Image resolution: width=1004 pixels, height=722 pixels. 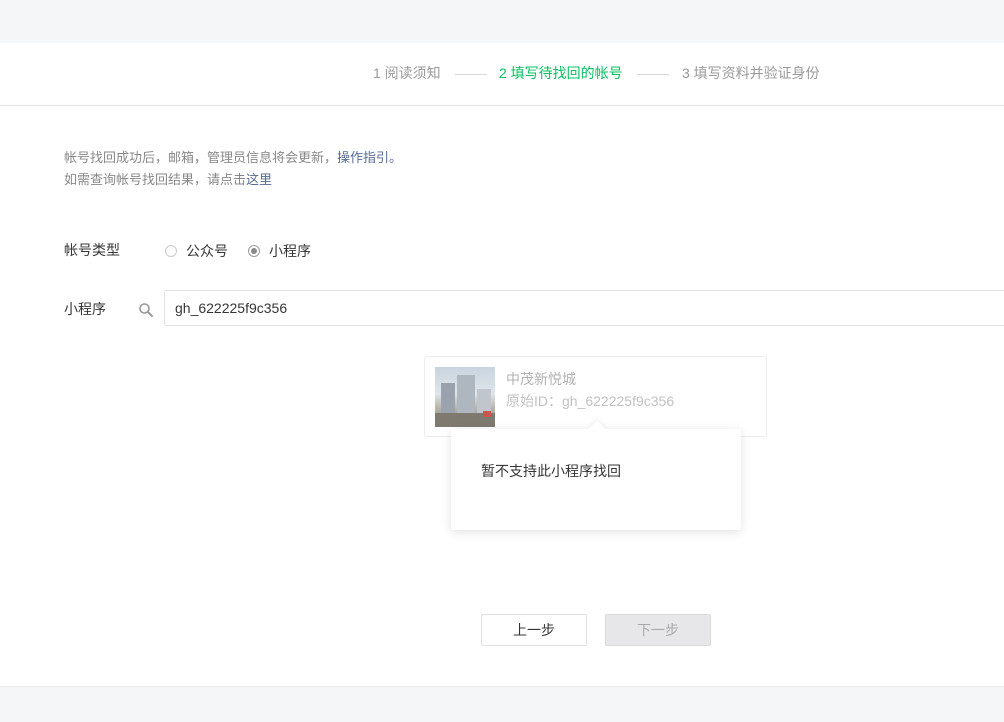 What do you see at coordinates (146, 310) in the screenshot?
I see `search-icon` at bounding box center [146, 310].